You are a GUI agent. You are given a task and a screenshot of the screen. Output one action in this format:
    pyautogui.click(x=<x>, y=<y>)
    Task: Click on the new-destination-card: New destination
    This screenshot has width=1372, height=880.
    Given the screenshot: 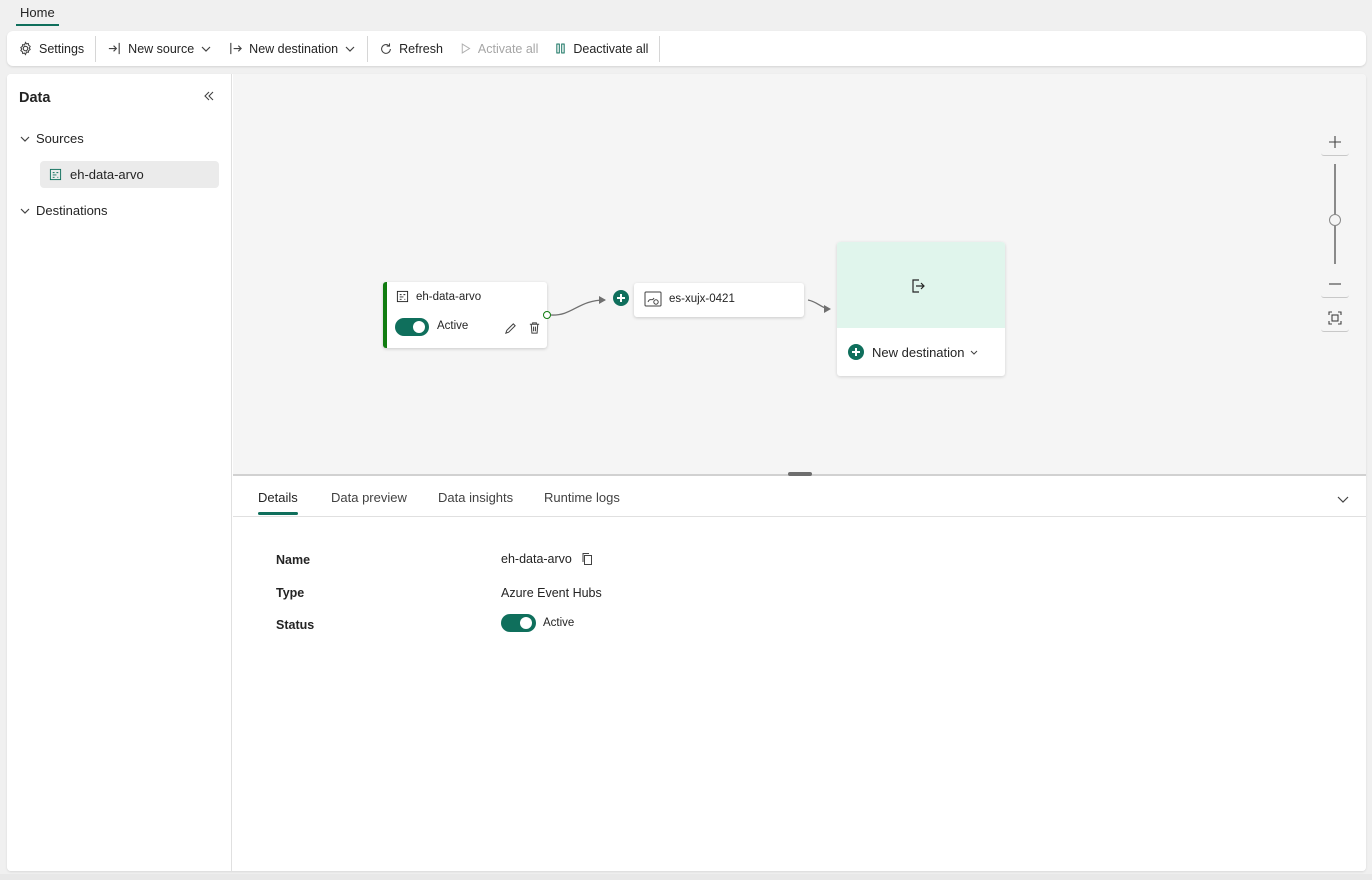 What is the action you would take?
    pyautogui.click(x=921, y=309)
    